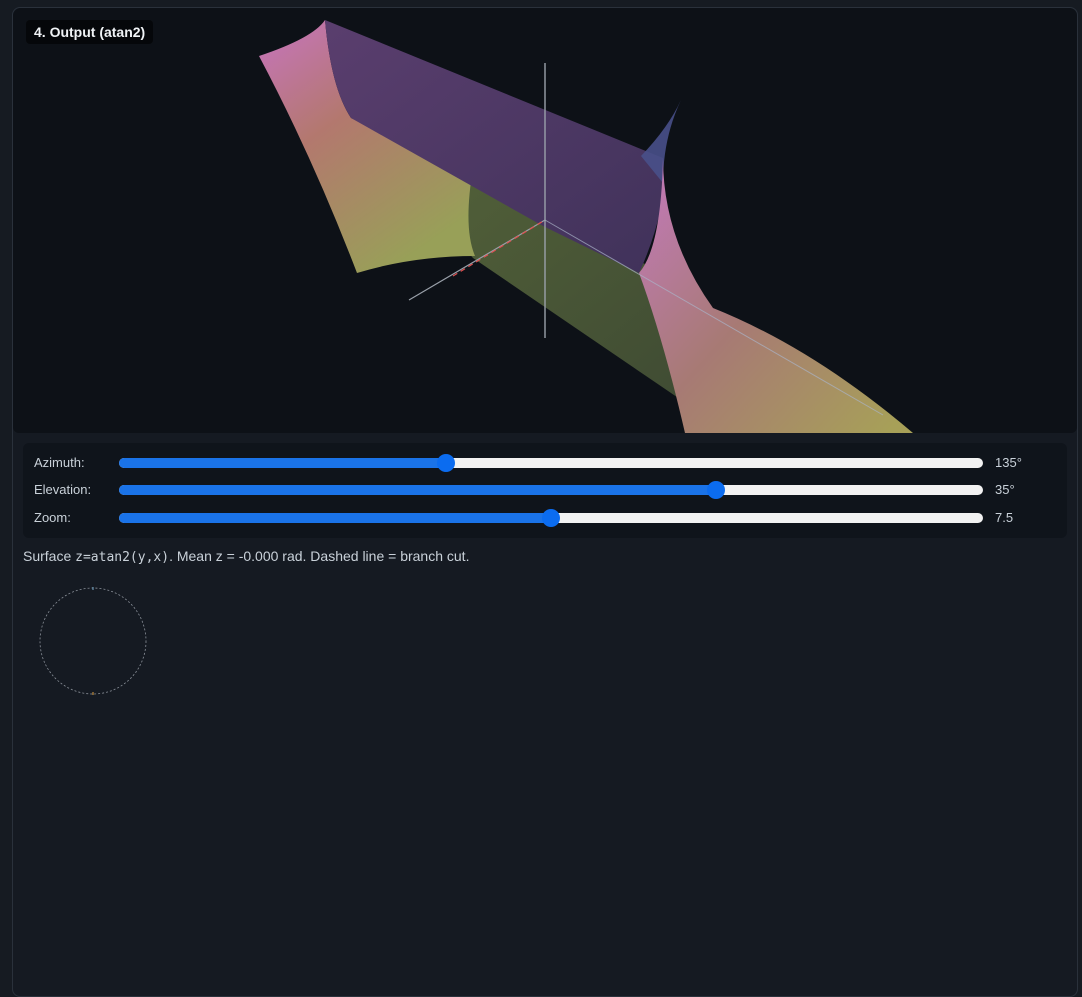  I want to click on azimuth-value: 135°, so click(1008, 462).